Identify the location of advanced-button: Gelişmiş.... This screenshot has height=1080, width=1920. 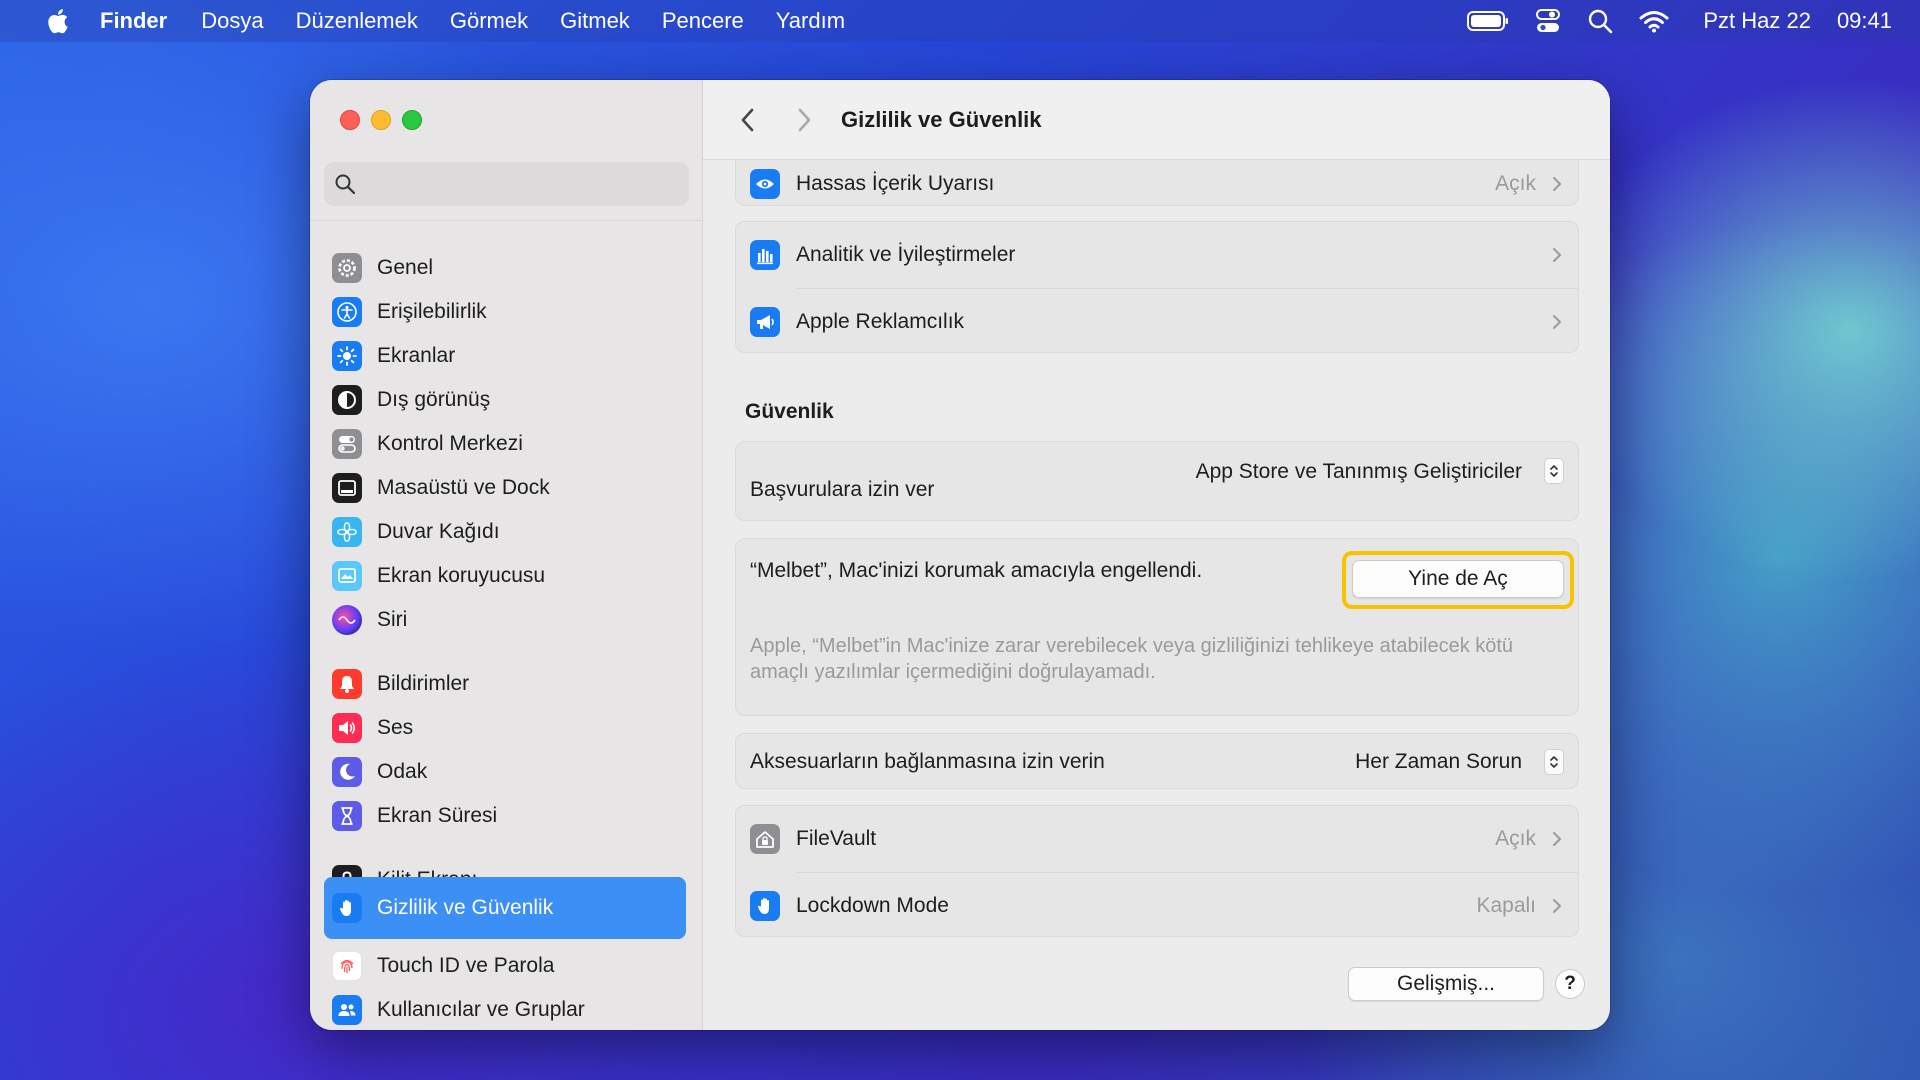
(1446, 984).